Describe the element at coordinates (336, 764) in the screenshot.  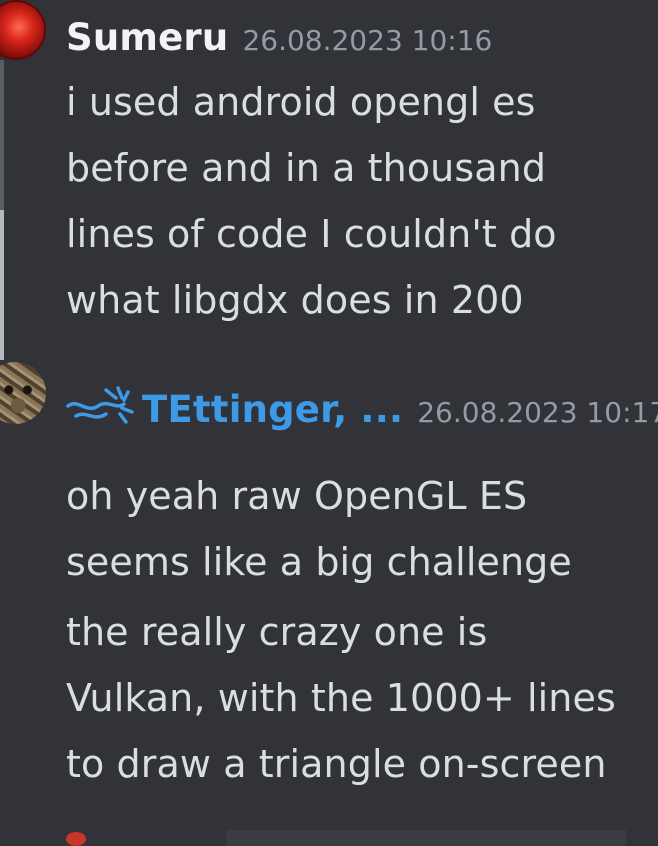
I see `message-text-line: to draw a triangle on-screen` at that location.